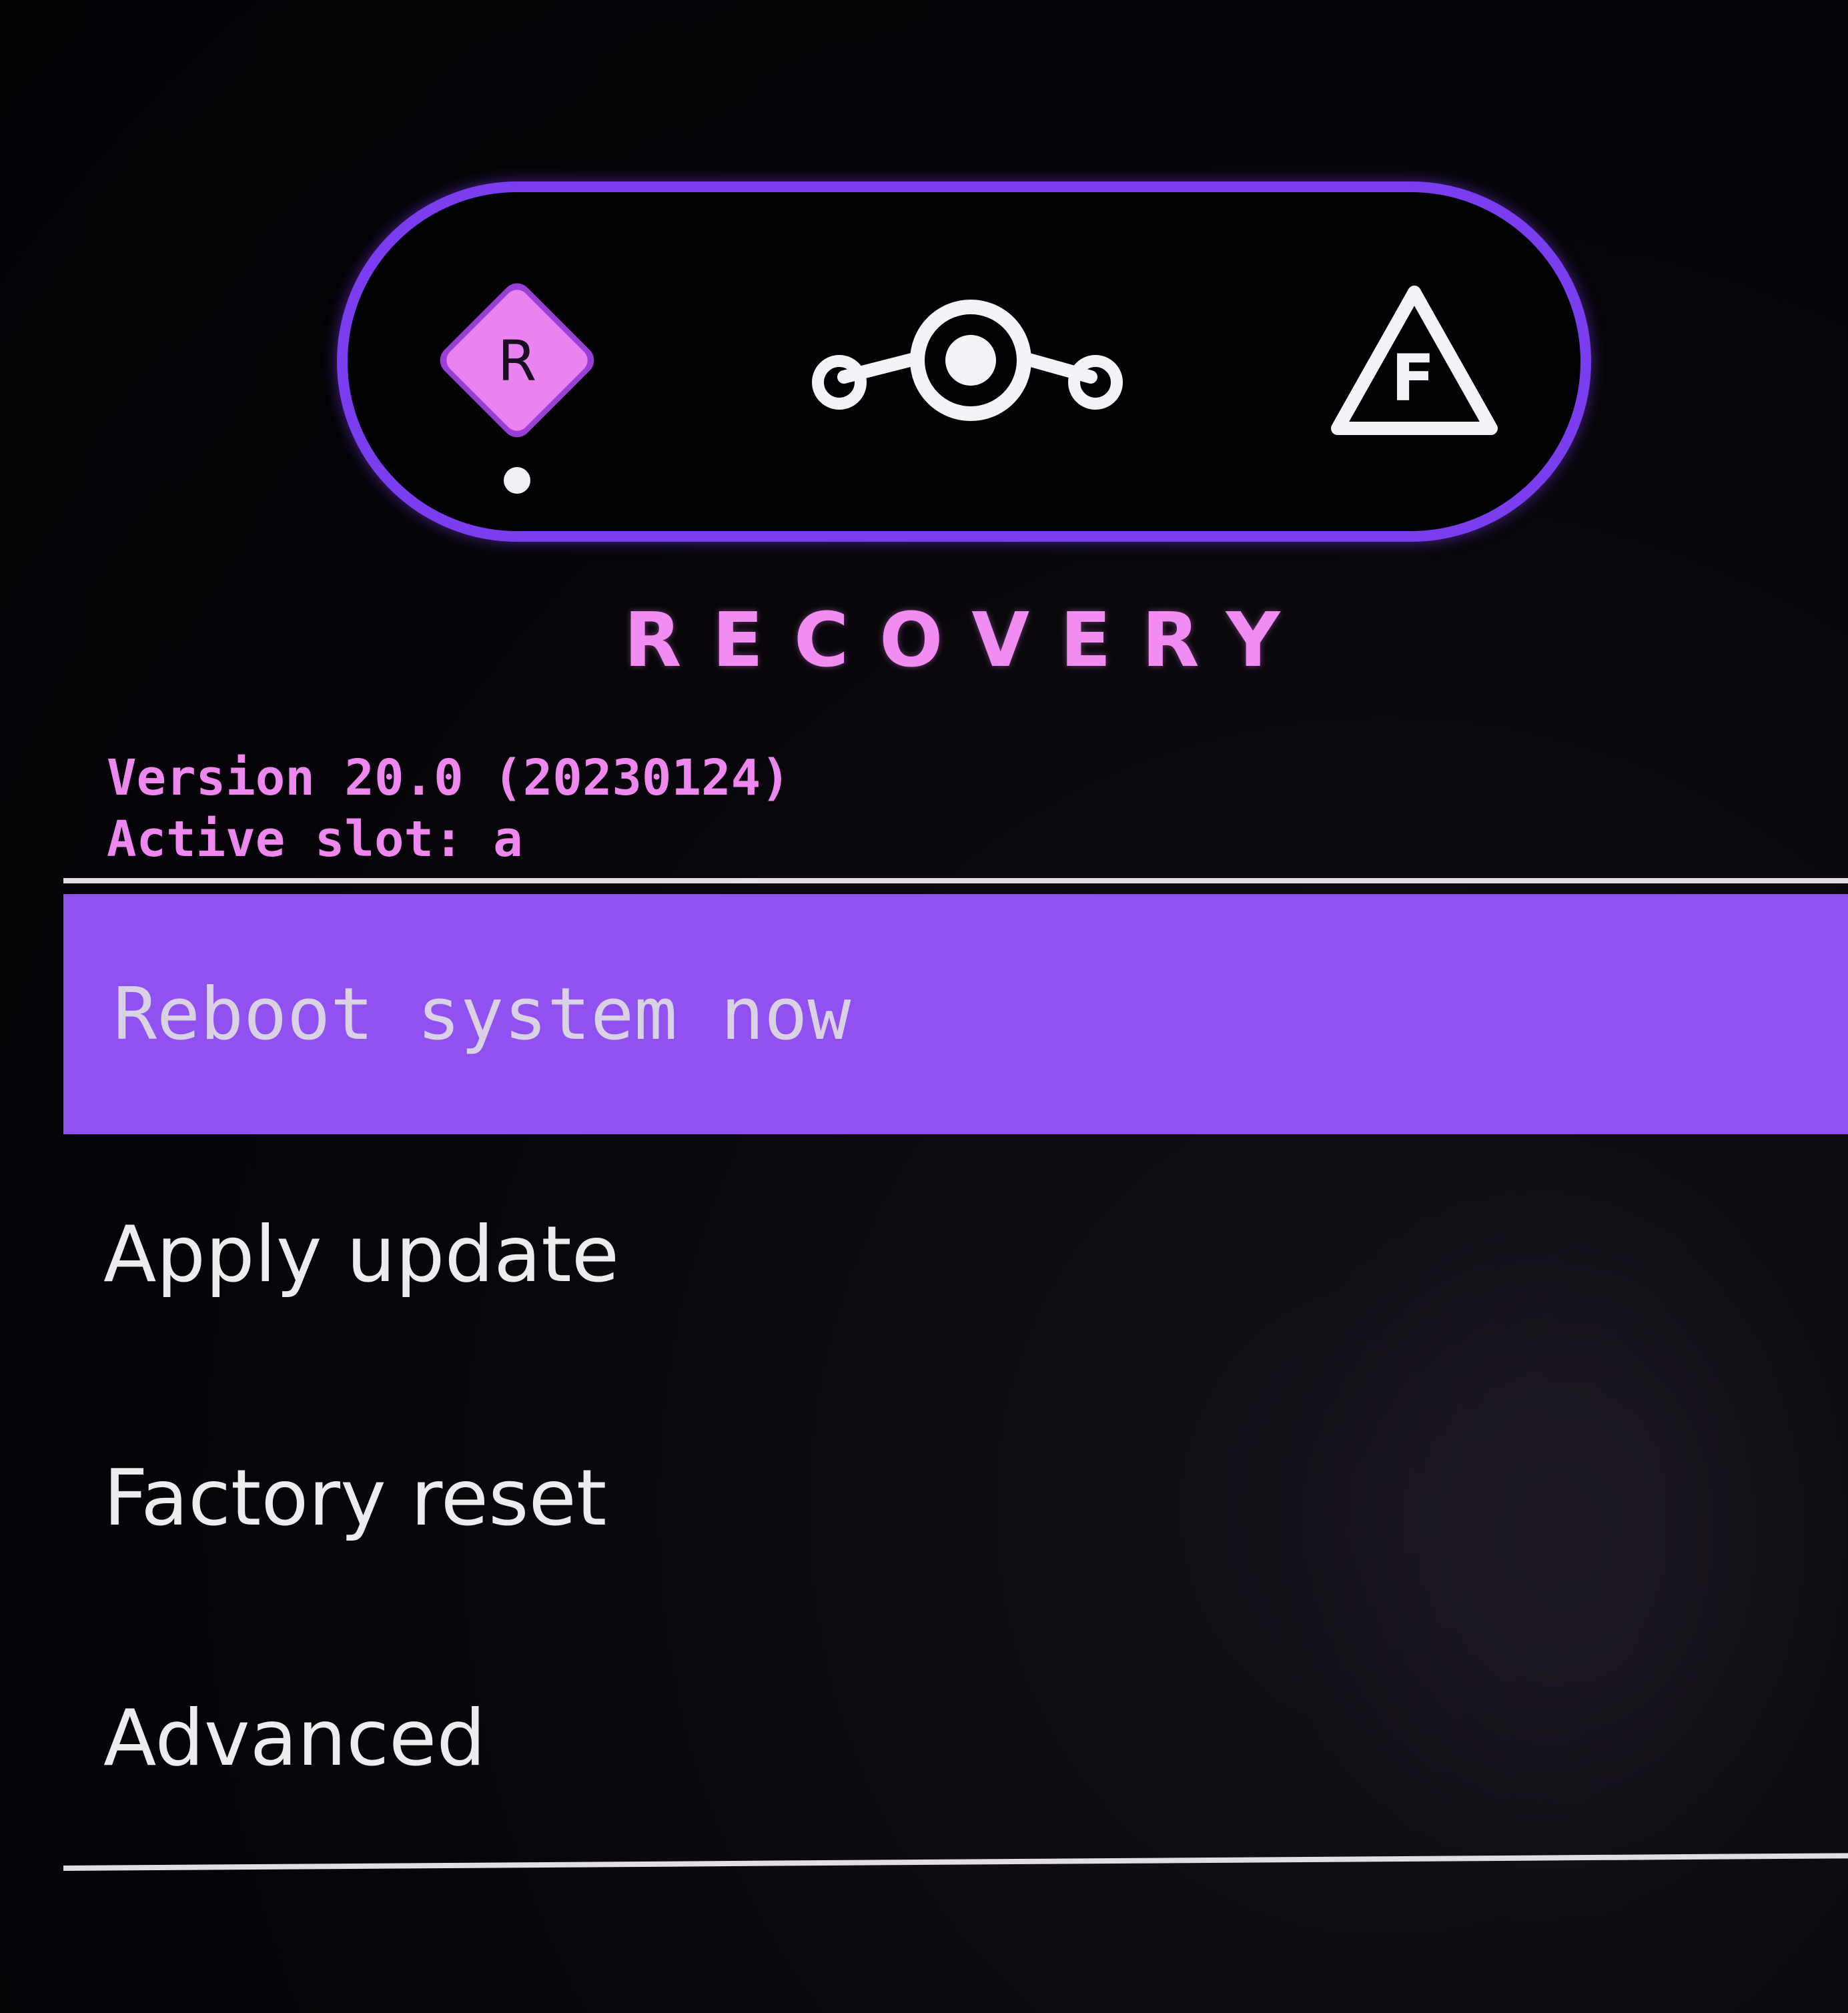 The image size is (1848, 2013). I want to click on active-indicator-dot, so click(517, 481).